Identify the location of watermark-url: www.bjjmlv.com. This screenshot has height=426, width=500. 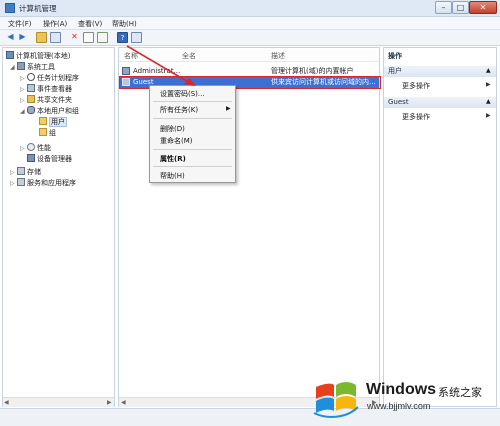
(399, 406).